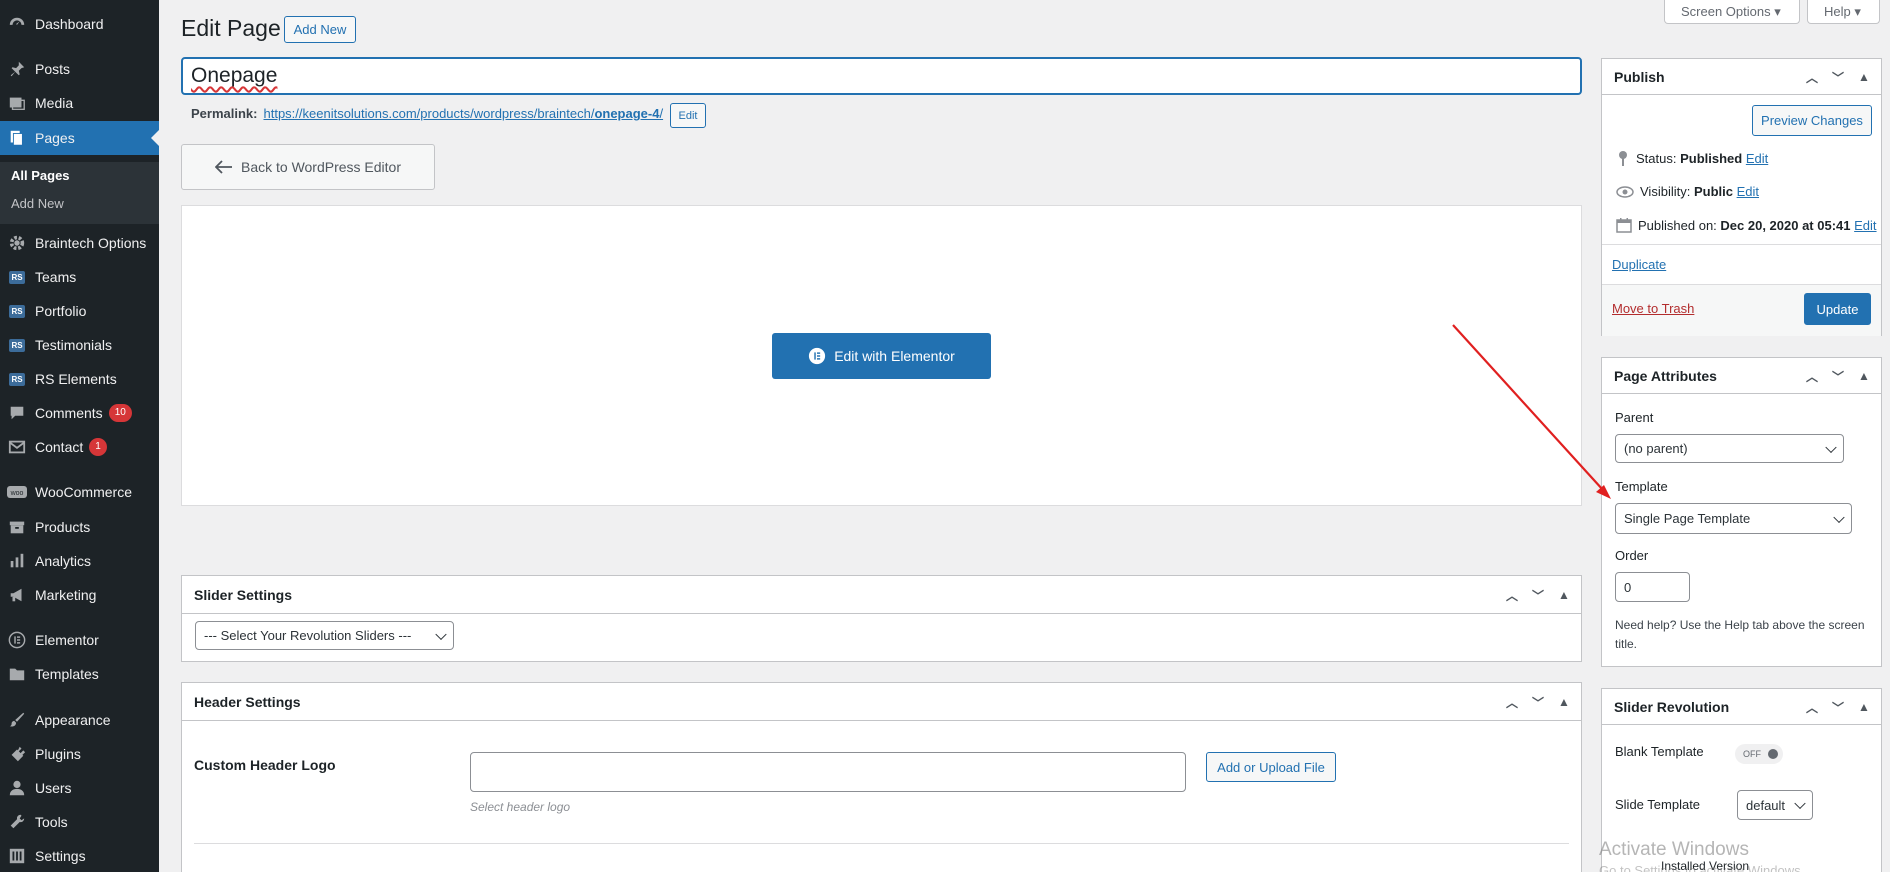 This screenshot has width=1890, height=872. I want to click on annotation-arrow, so click(1531, 411).